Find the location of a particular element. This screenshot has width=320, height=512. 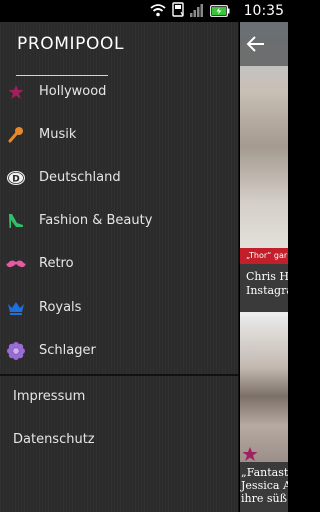

menu-item-label: Hollywood is located at coordinates (73, 91).